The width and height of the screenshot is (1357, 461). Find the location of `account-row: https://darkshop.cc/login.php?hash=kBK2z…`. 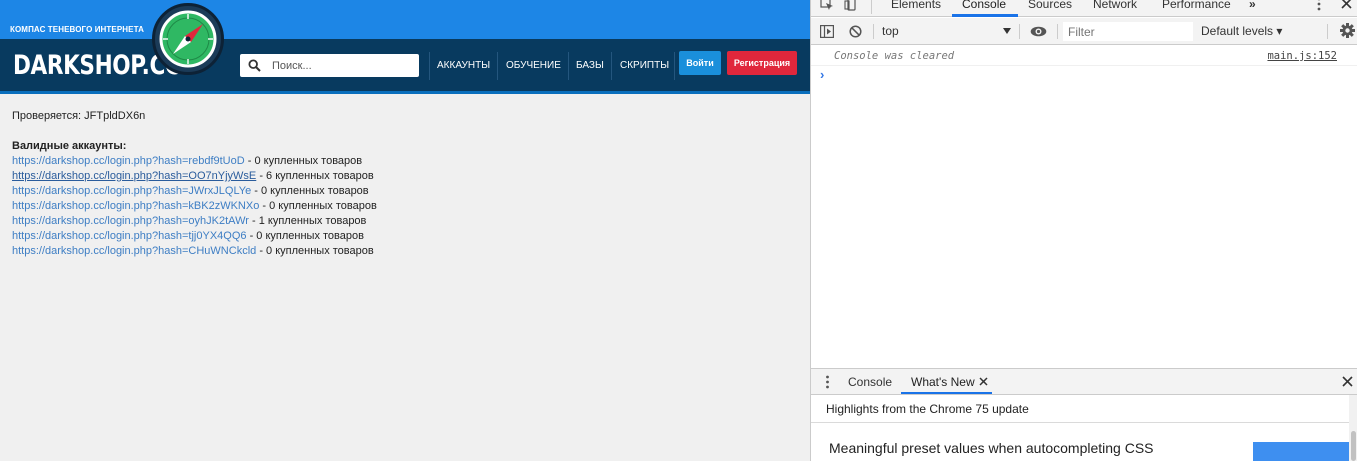

account-row: https://darkshop.cc/login.php?hash=kBK2z… is located at coordinates (194, 206).